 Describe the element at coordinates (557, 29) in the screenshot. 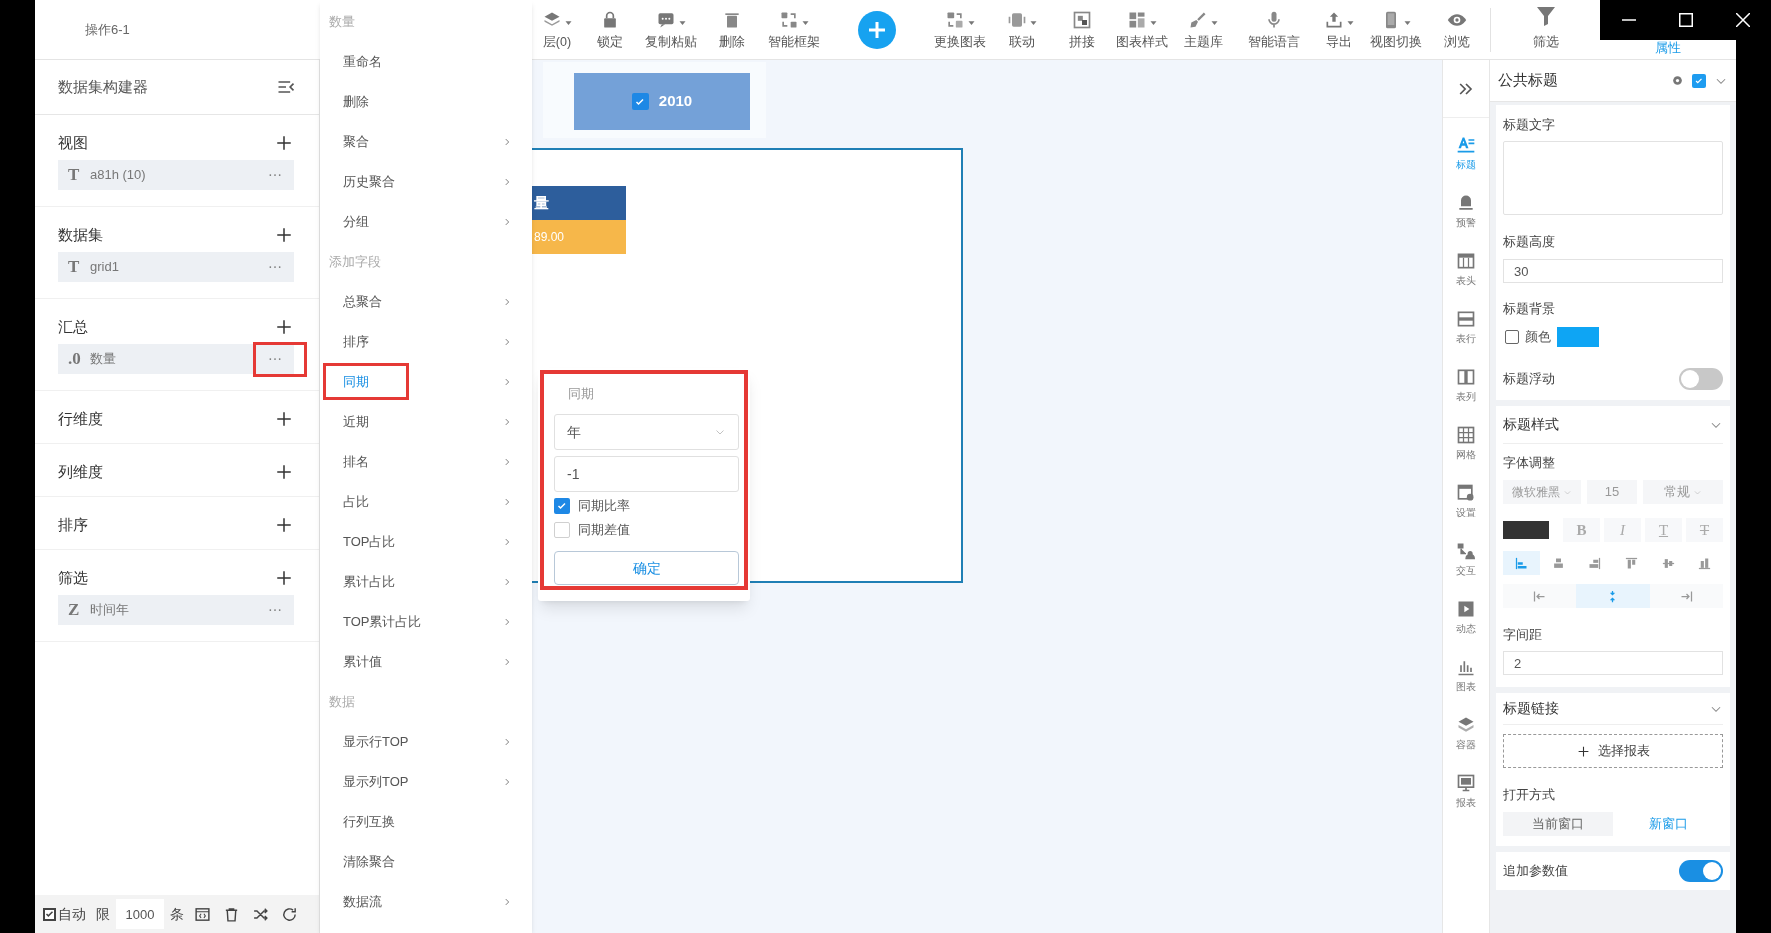

I see `toolbar-button: 层(0)` at that location.